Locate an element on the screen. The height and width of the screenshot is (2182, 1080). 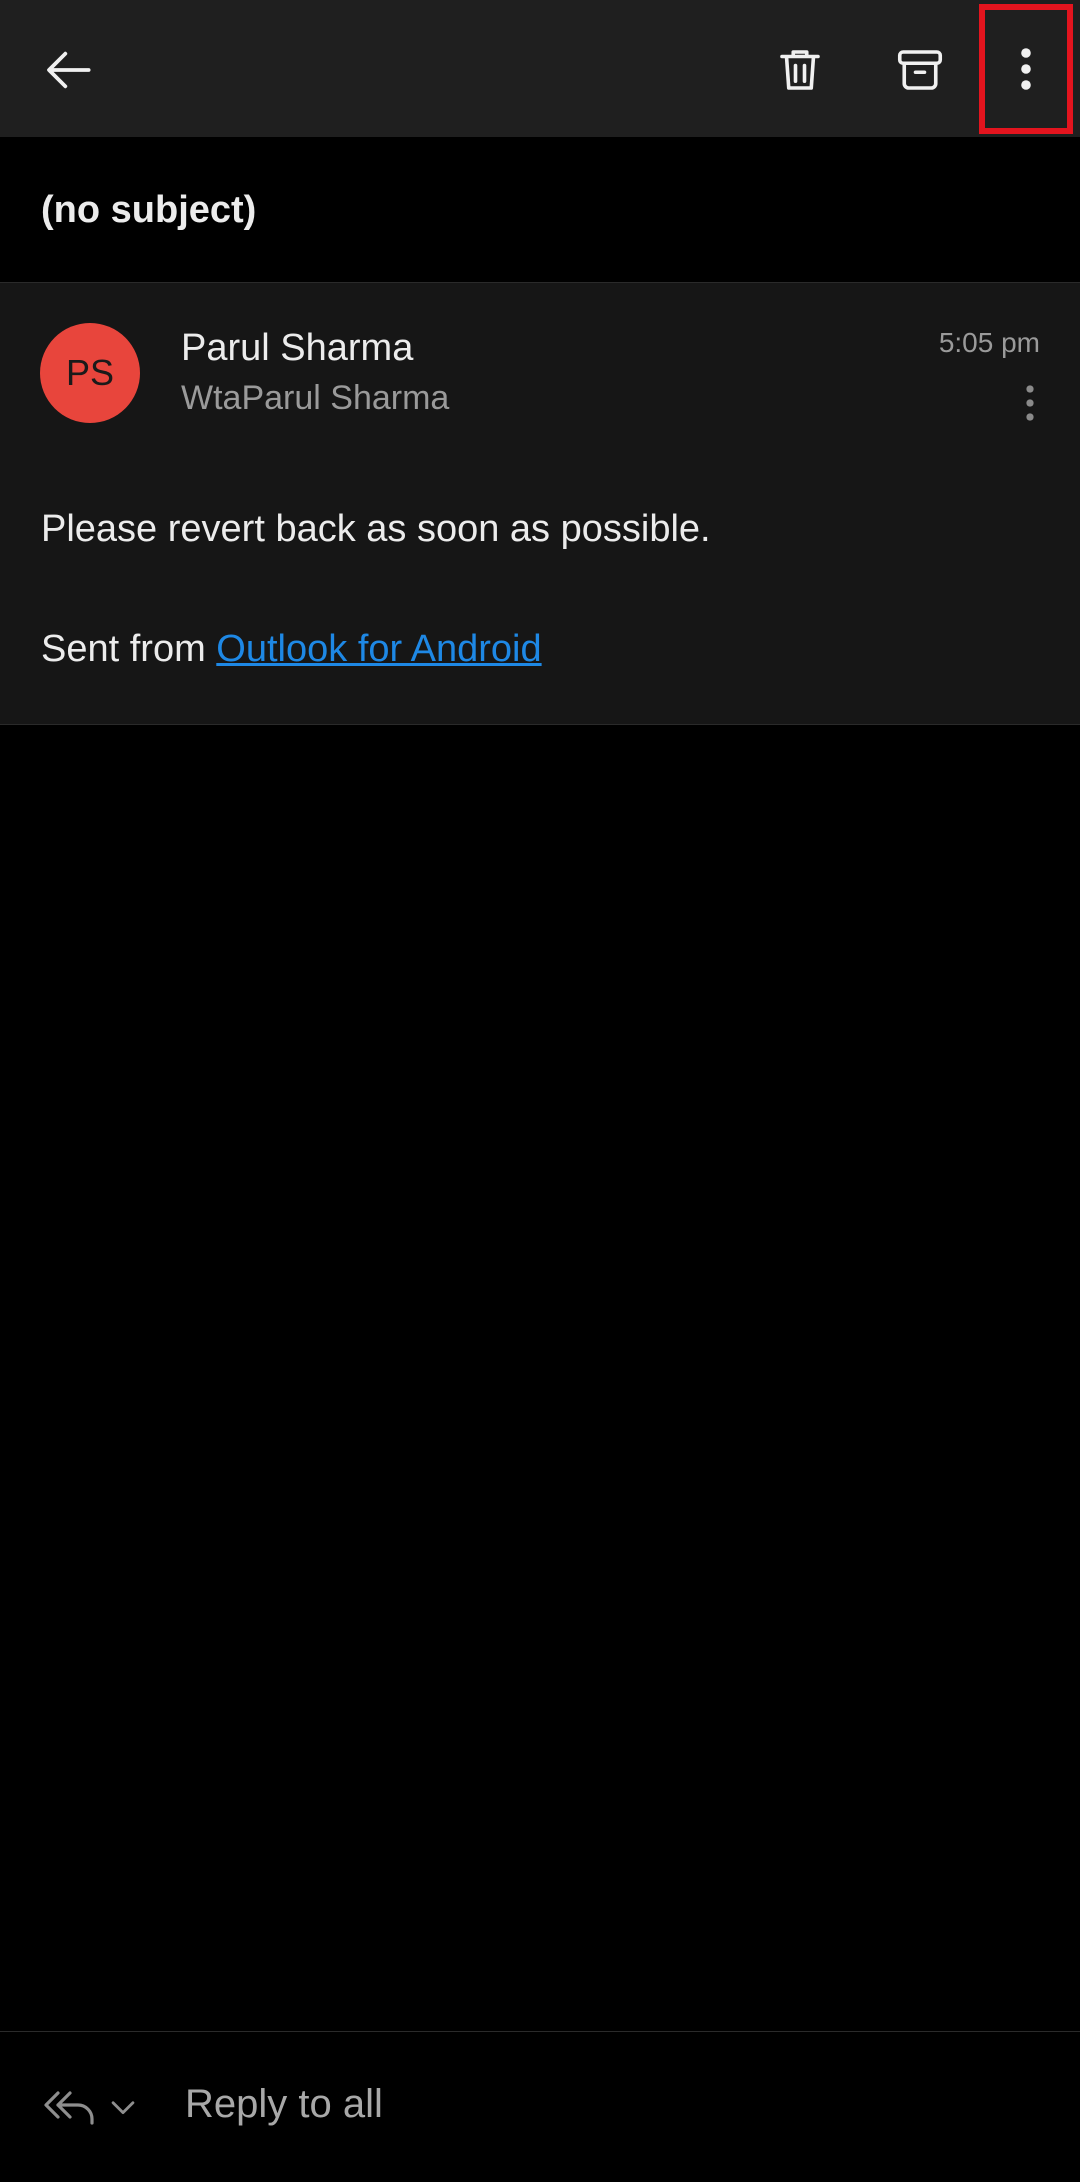
top-toolbar is located at coordinates (540, 68).